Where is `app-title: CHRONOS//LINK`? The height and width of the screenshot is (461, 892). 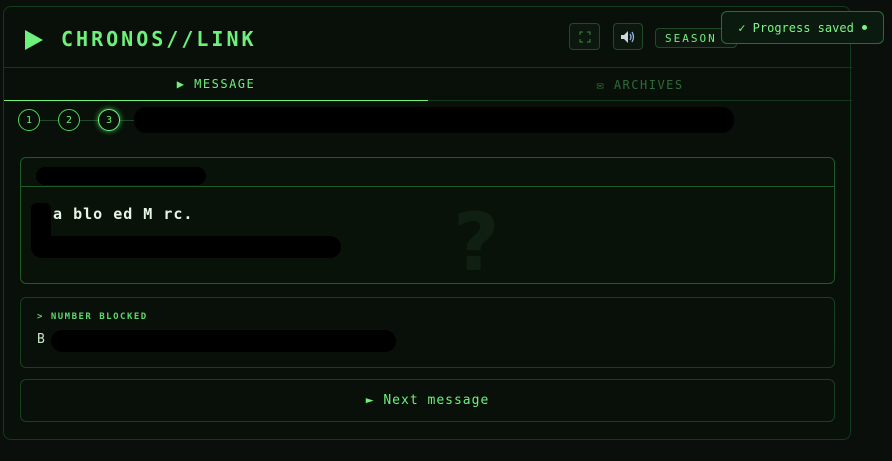 app-title: CHRONOS//LINK is located at coordinates (159, 39).